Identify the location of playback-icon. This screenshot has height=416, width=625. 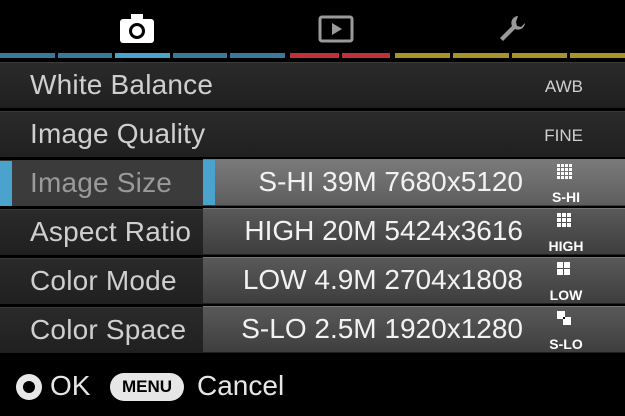
(336, 29).